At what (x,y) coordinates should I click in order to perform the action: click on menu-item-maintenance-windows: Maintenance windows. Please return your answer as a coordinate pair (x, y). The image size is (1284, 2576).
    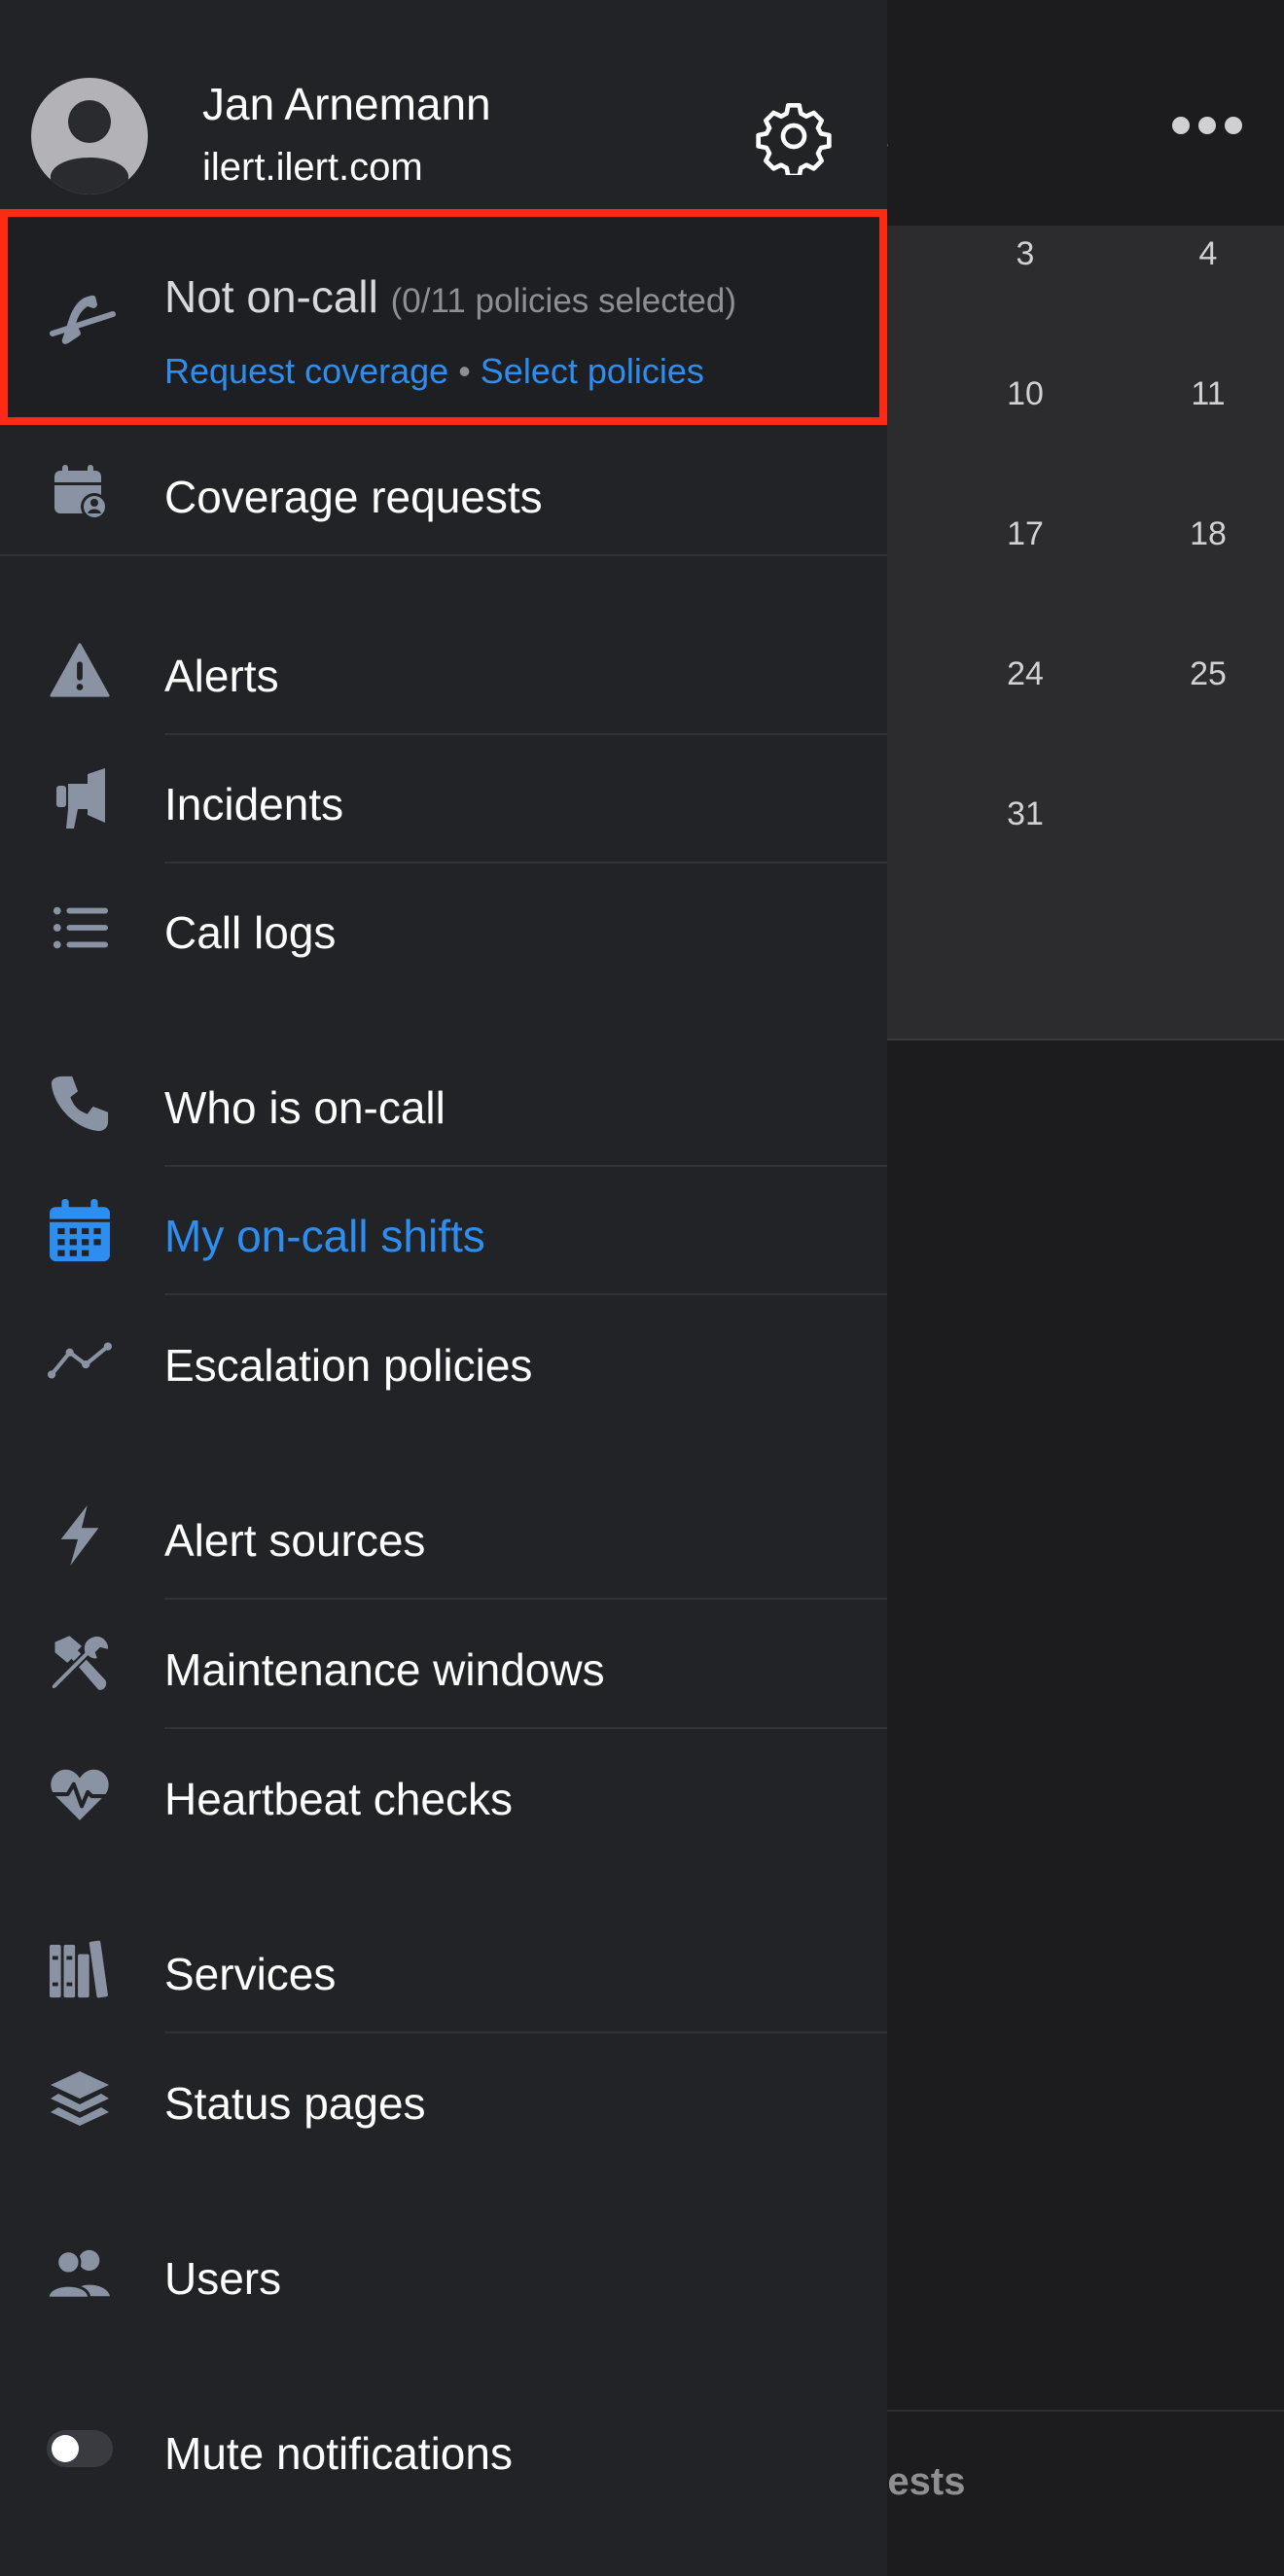
    Looking at the image, I should click on (443, 1665).